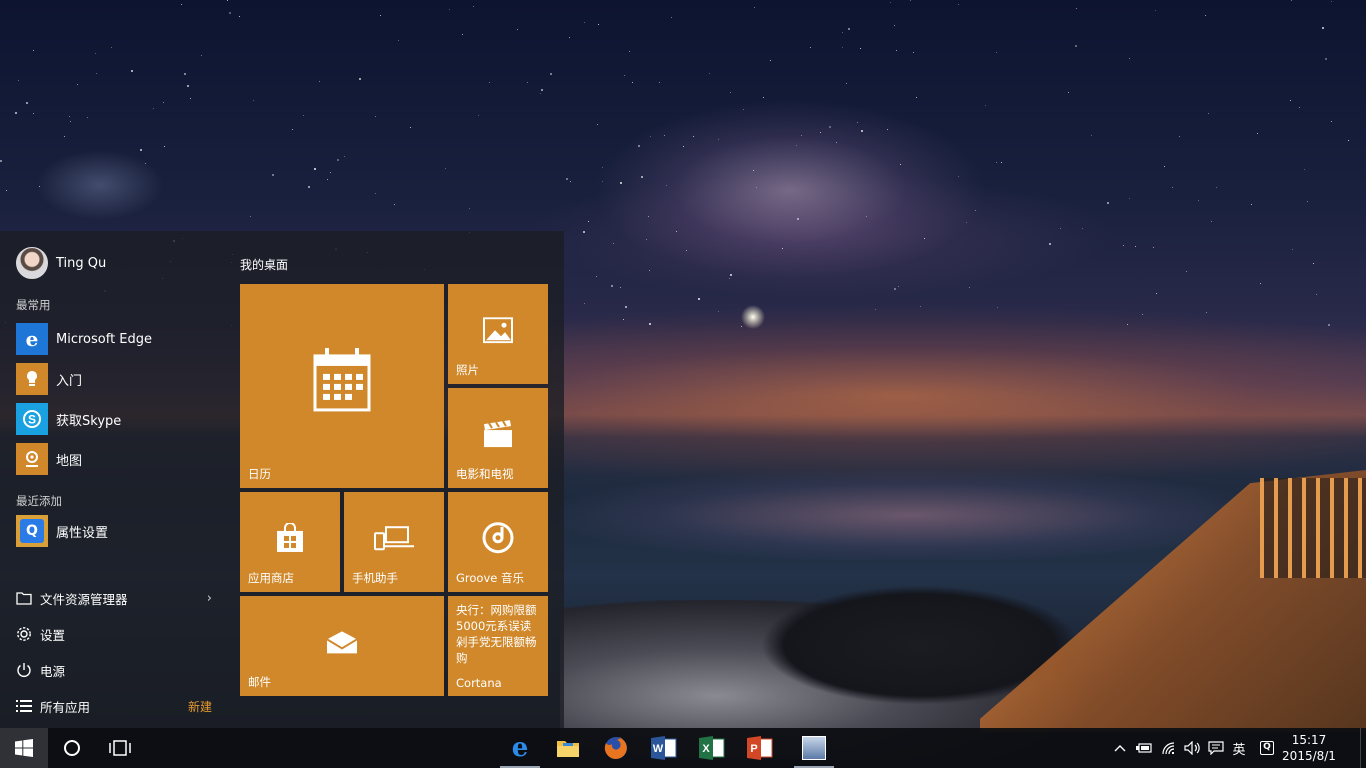 The width and height of the screenshot is (1366, 768). I want to click on tile-calendar: 日历, so click(342, 386).